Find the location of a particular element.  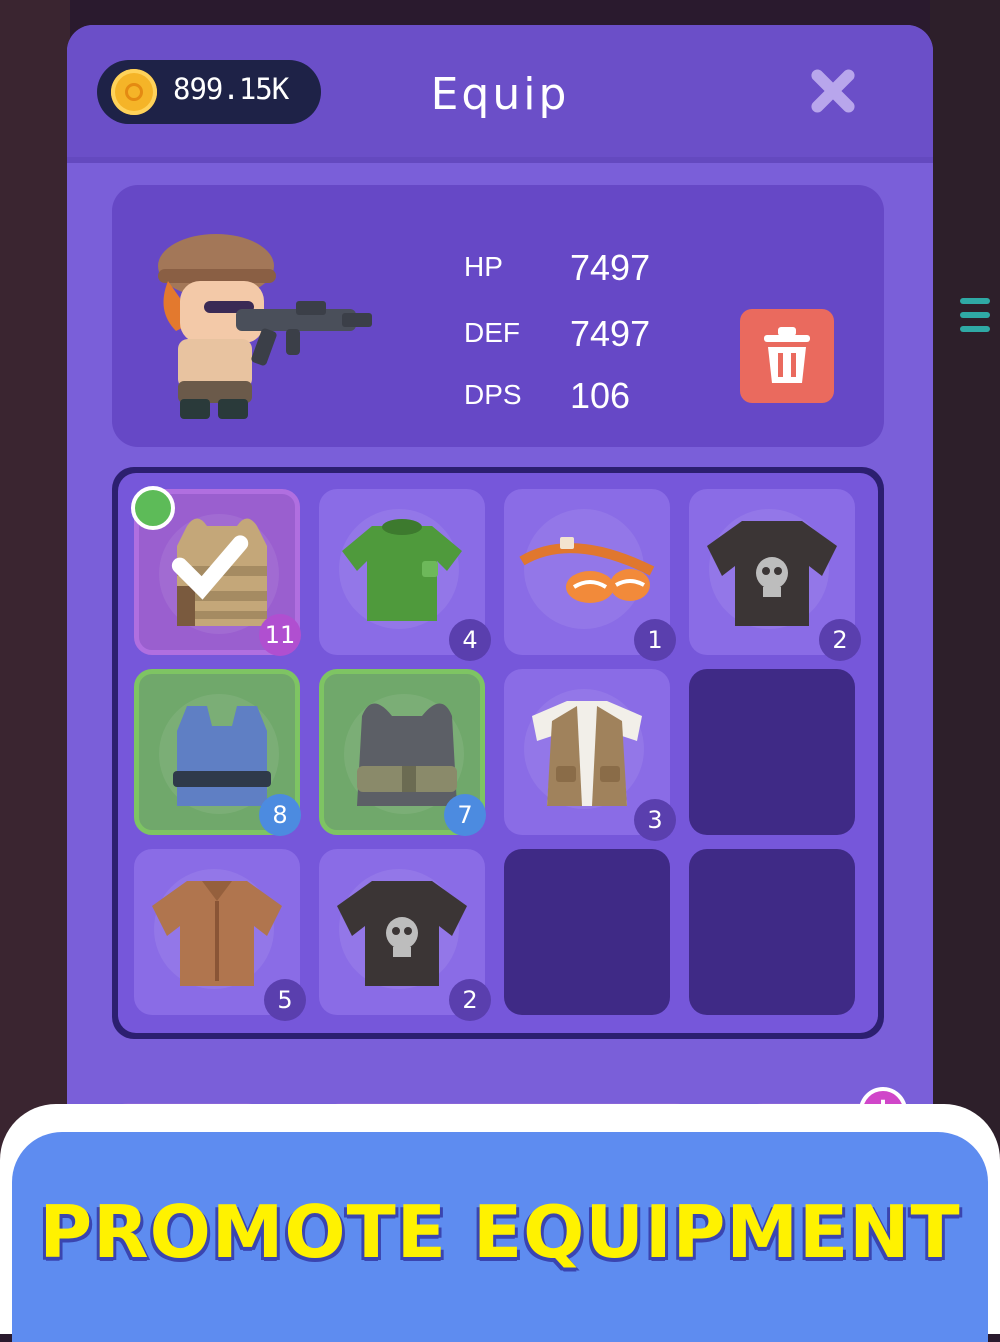

promo-text: PROMOTE EQUIPMENT is located at coordinates (500, 1232).